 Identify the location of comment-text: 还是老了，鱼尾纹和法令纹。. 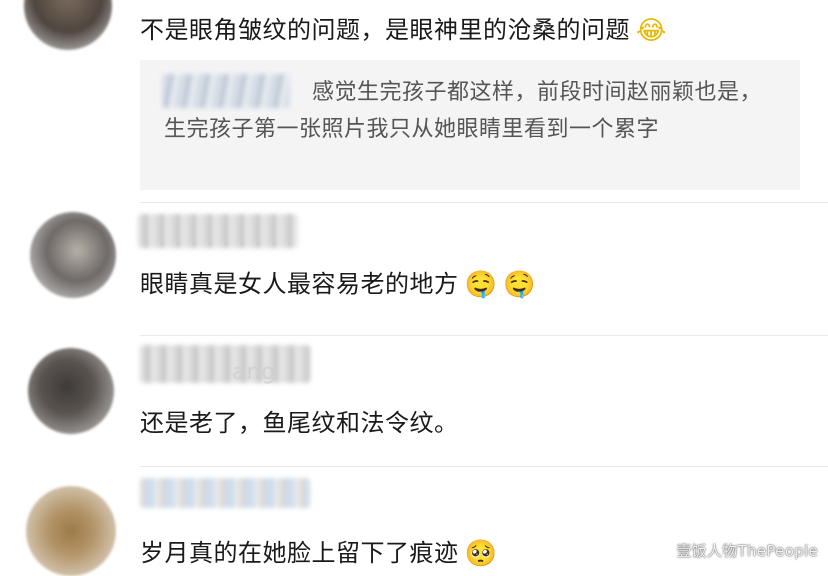
(299, 420).